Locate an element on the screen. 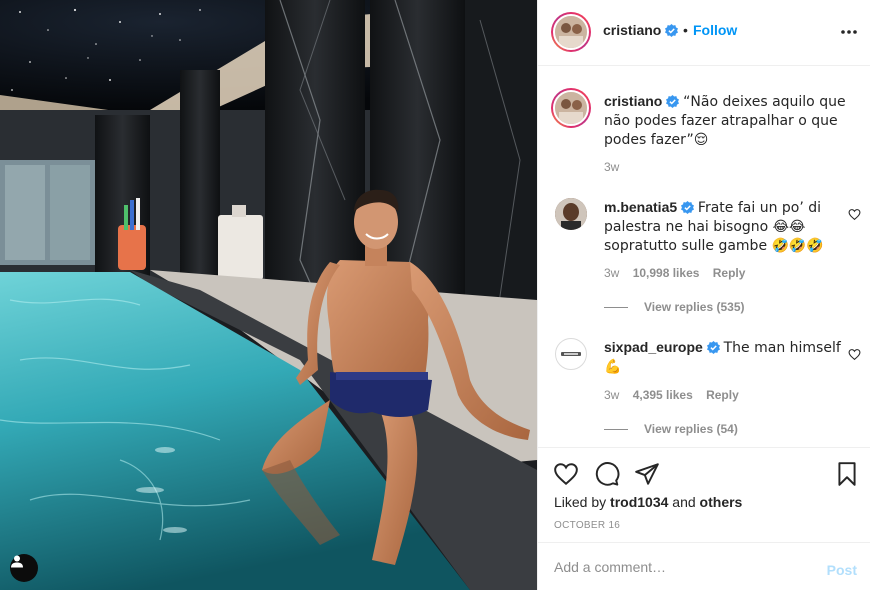  view-replies-button: View replies (54) is located at coordinates (671, 429).